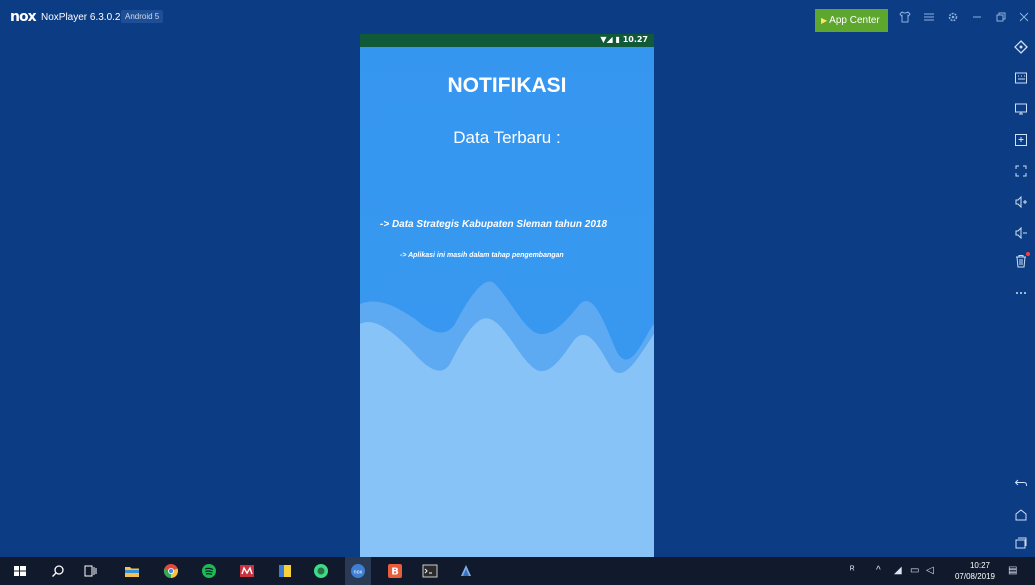 This screenshot has height=585, width=1035. Describe the element at coordinates (635, 39) in the screenshot. I see `status-time: 10.27` at that location.